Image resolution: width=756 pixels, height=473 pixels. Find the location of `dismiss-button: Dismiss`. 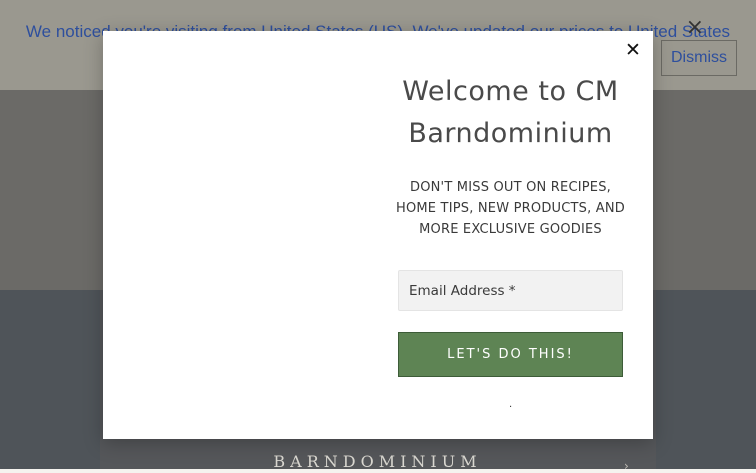

dismiss-button: Dismiss is located at coordinates (699, 58).